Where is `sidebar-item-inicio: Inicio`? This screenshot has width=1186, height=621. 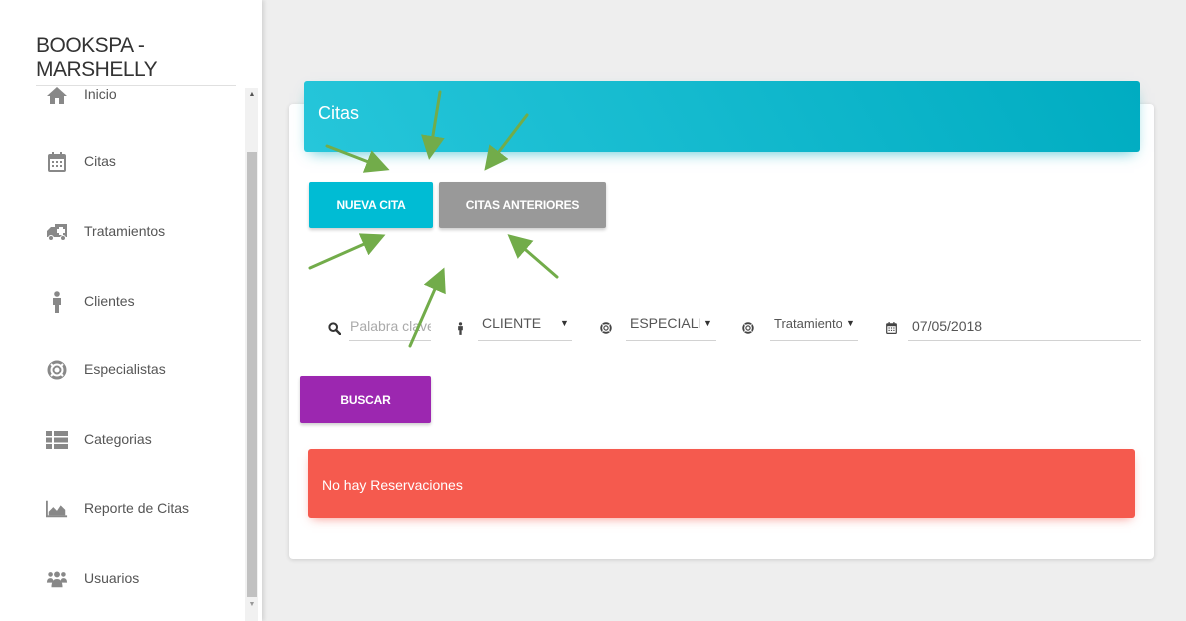 sidebar-item-inicio: Inicio is located at coordinates (122, 94).